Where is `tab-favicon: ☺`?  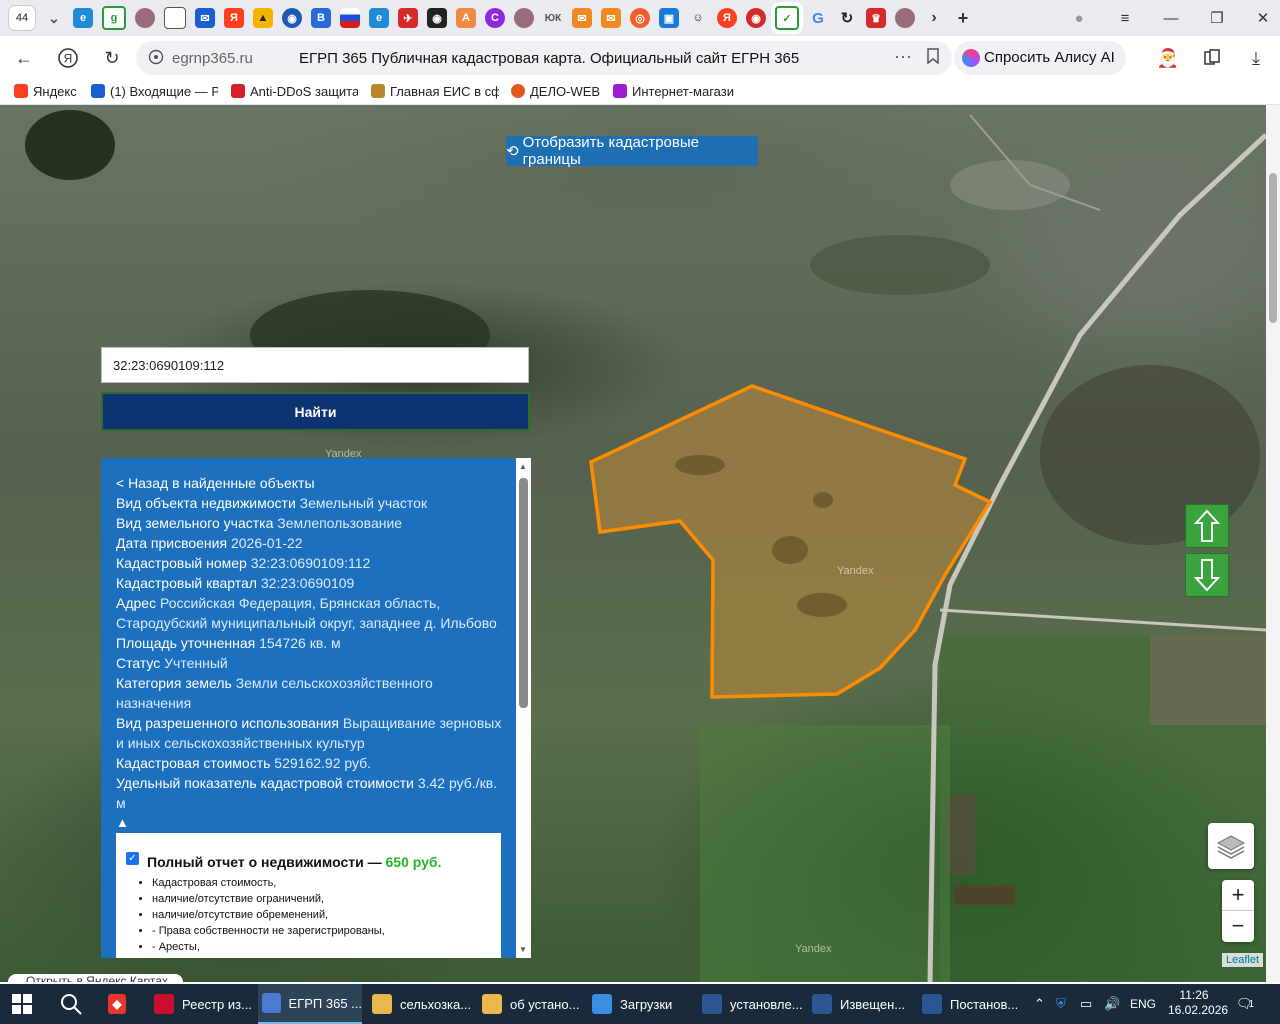
tab-favicon: ☺ is located at coordinates (698, 18).